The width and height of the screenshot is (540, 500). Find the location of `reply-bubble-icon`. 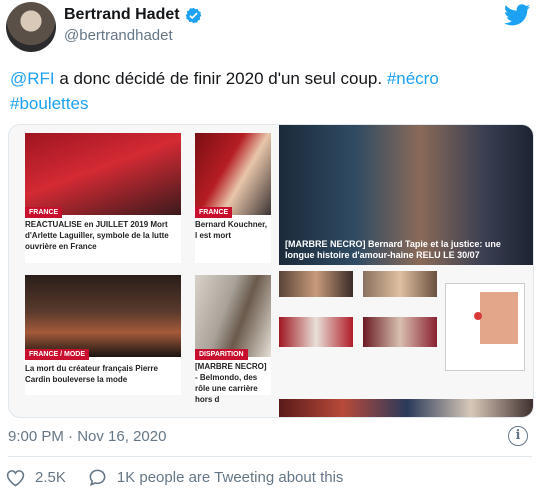

reply-bubble-icon is located at coordinates (97, 477).